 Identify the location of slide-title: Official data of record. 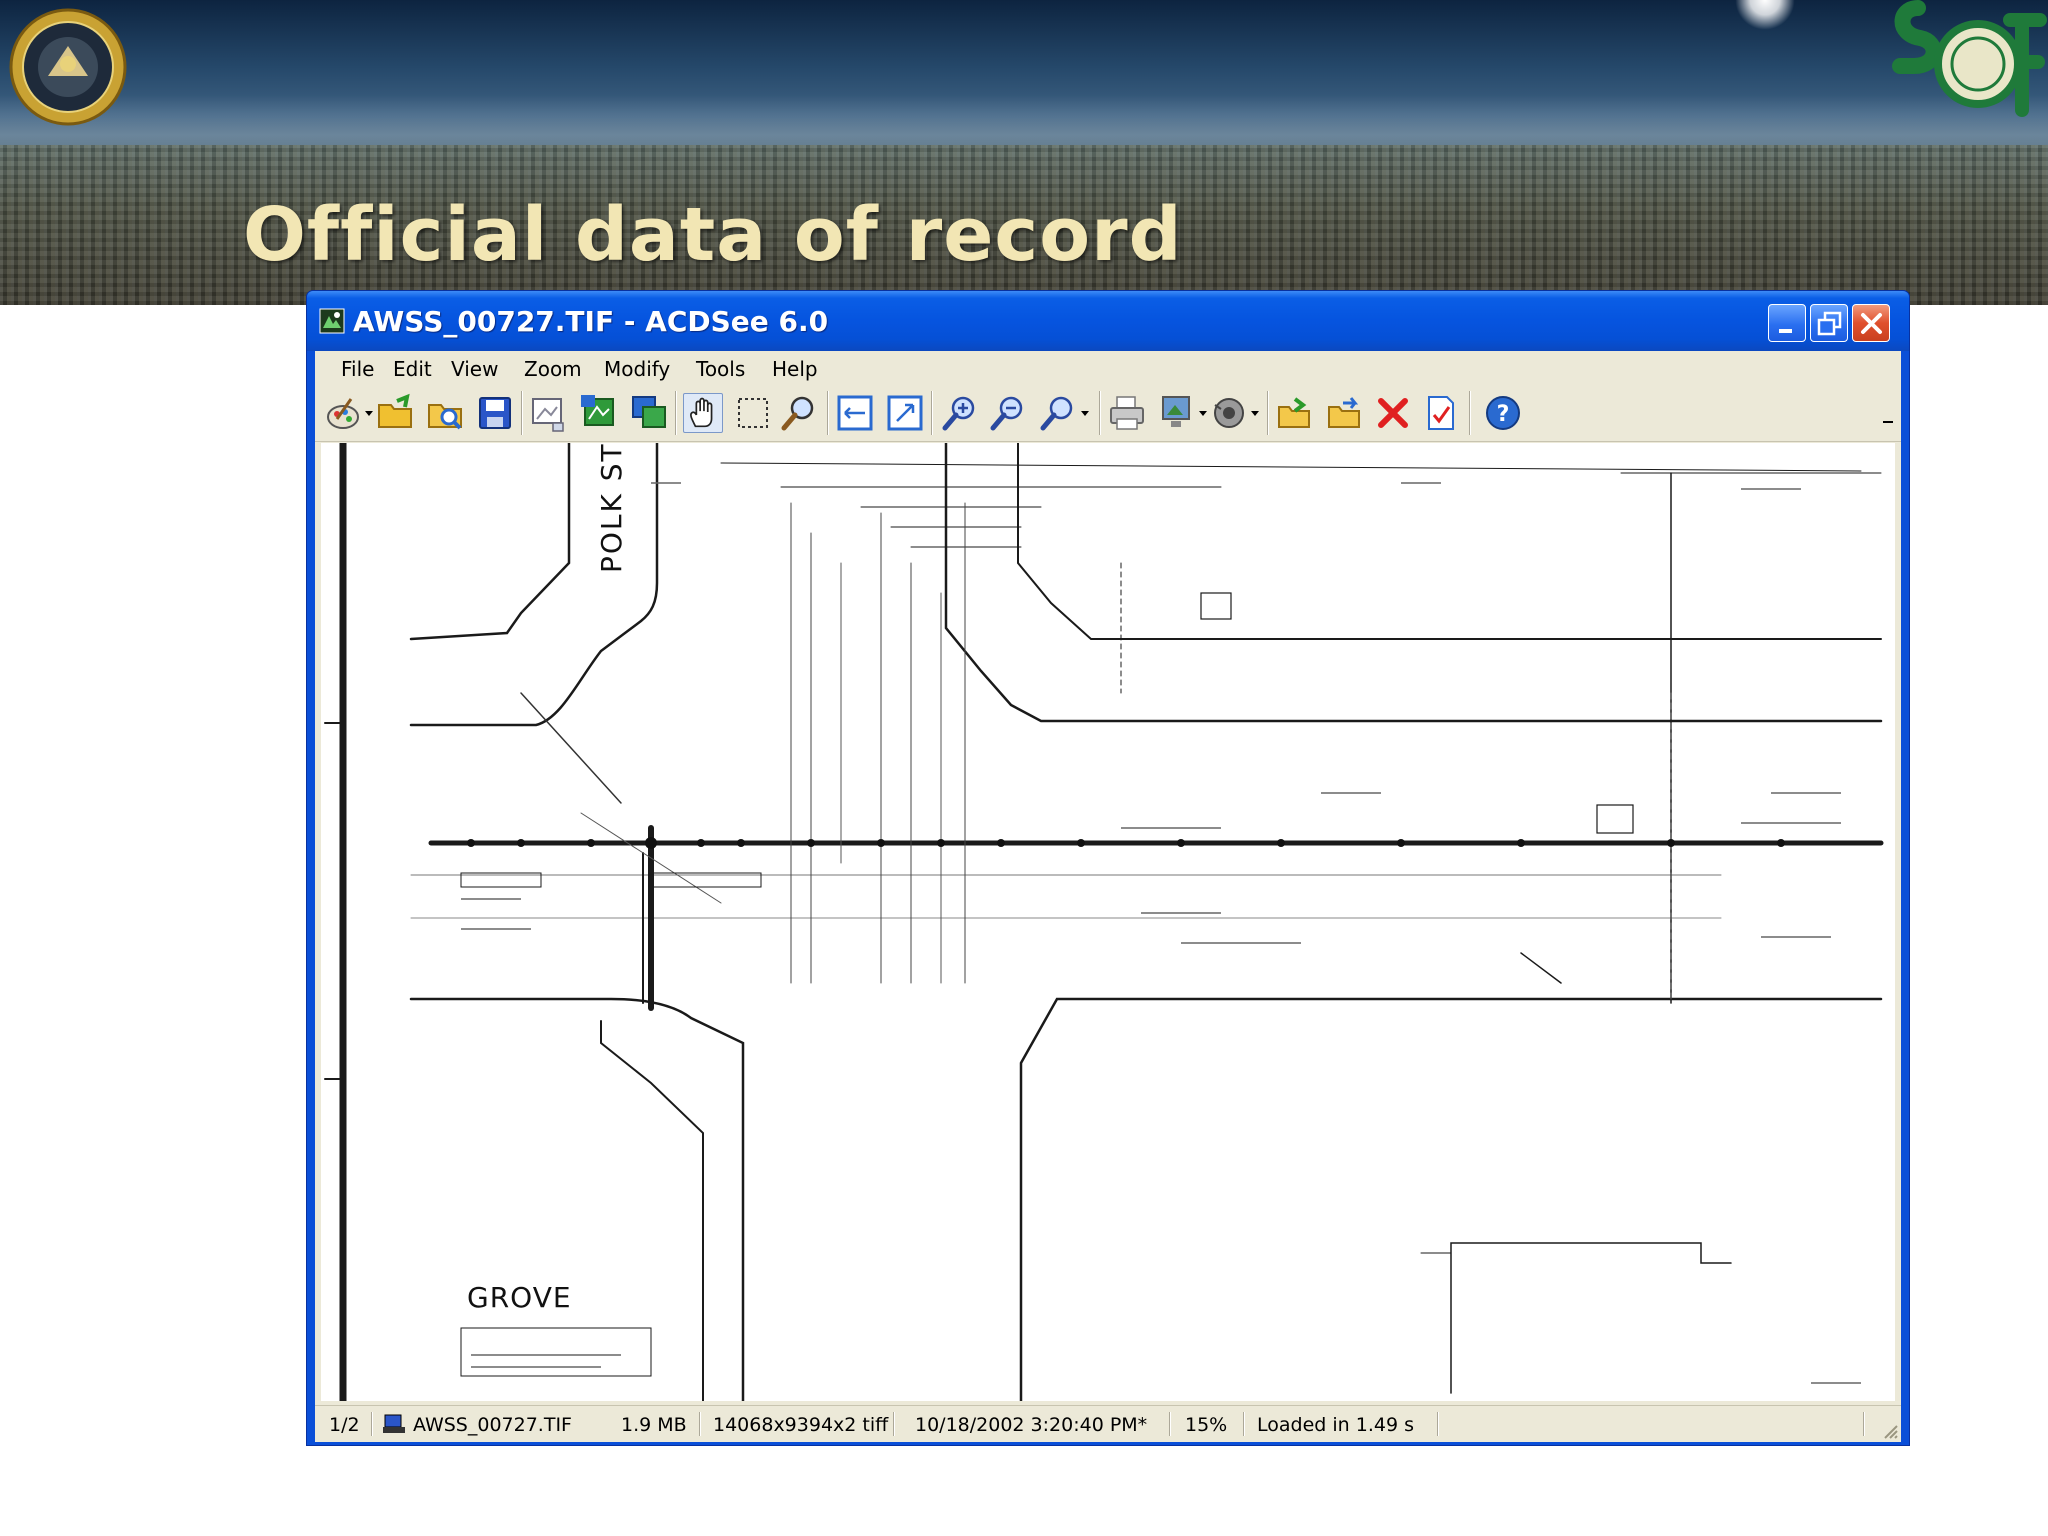
(713, 235).